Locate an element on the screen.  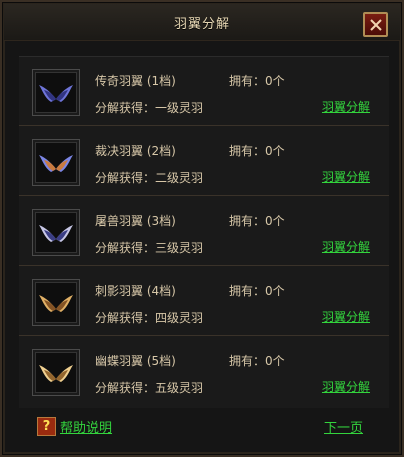
close-button is located at coordinates (375, 24).